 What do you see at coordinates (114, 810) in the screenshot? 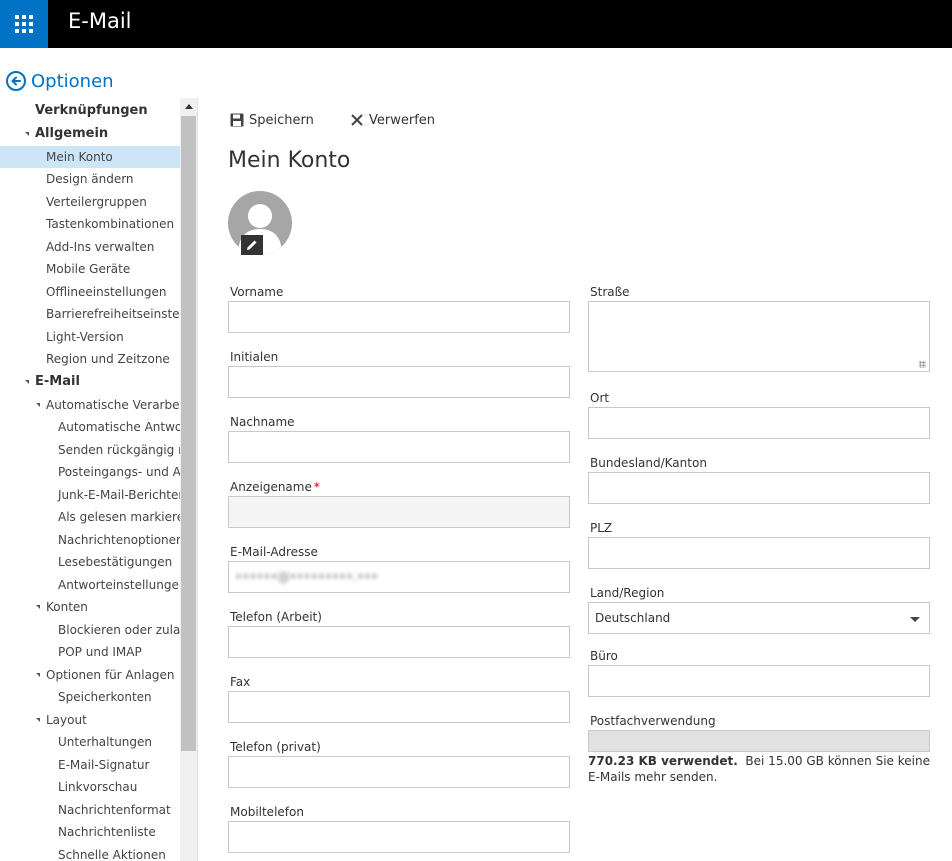
I see `sidebar-item-label: Nachrichtenformat` at bounding box center [114, 810].